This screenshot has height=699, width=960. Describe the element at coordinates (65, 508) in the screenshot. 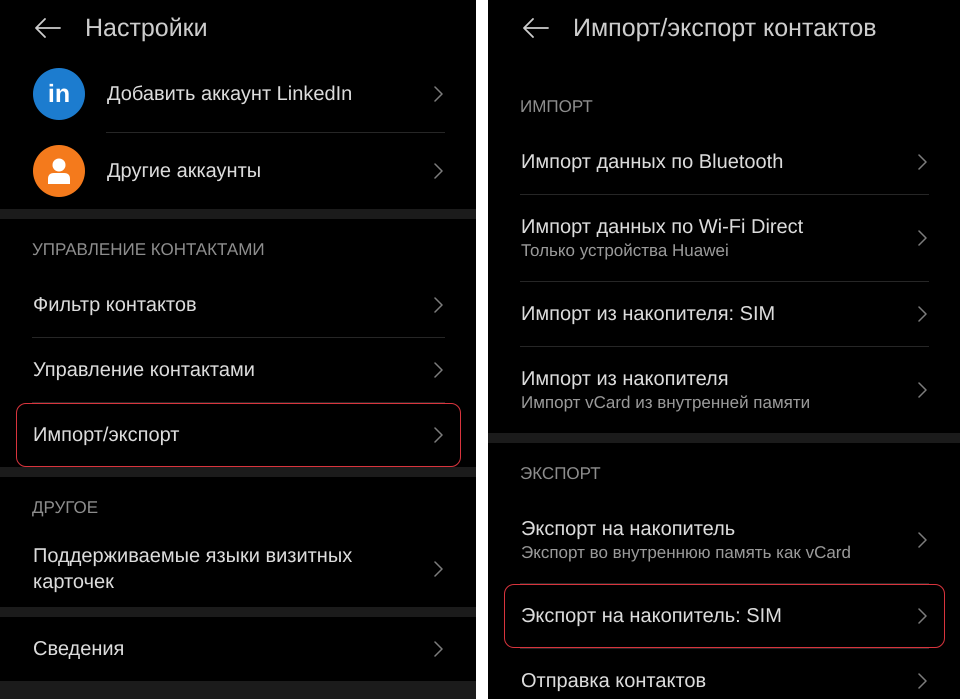

I see `section-heading: ДРУГОЕ` at that location.